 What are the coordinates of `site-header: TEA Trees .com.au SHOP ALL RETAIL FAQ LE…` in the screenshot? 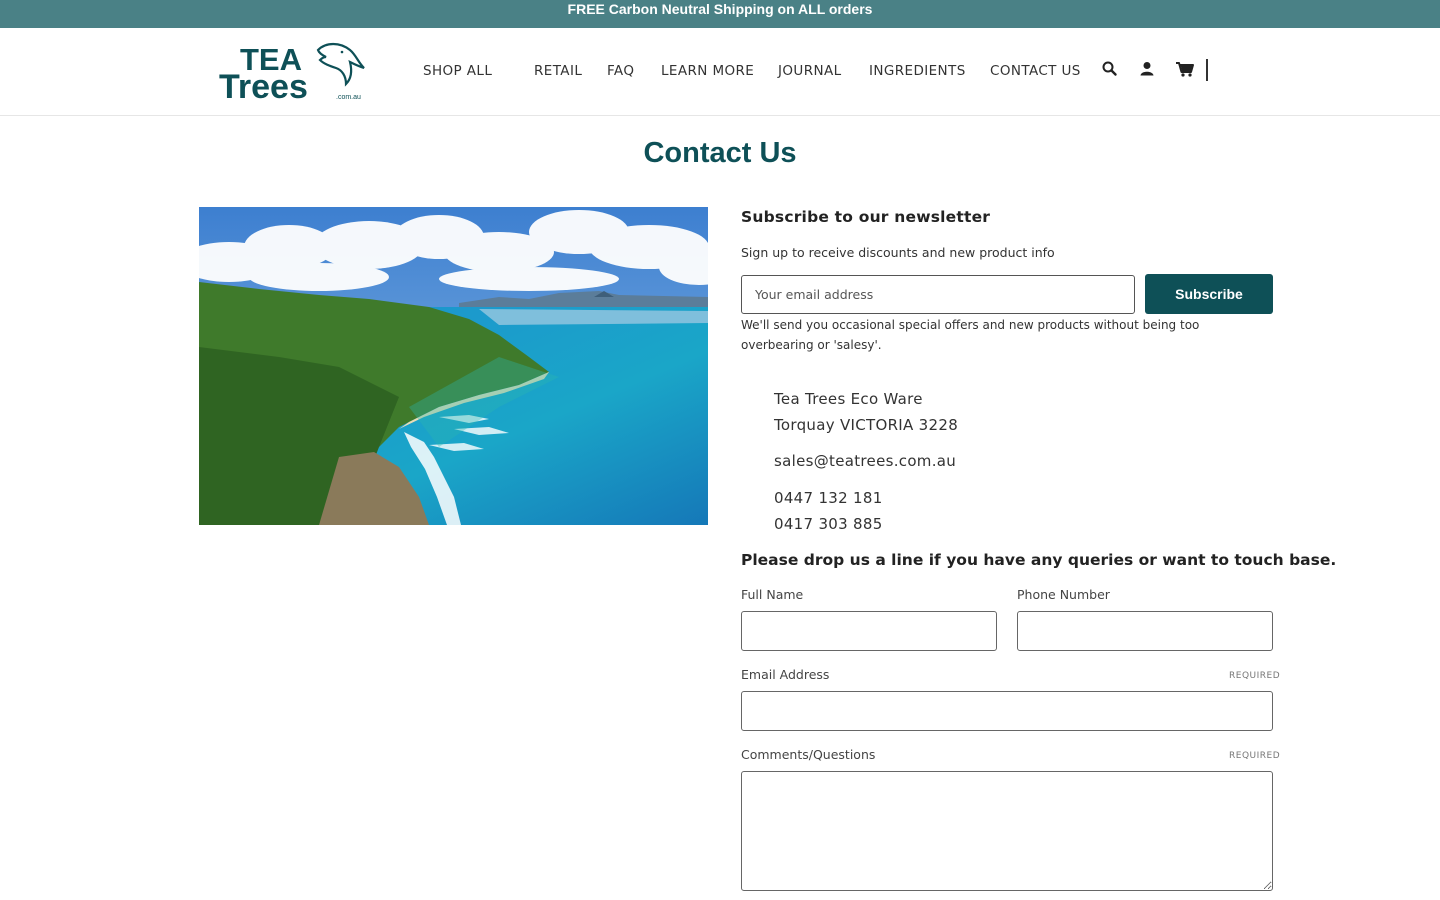 It's located at (720, 72).